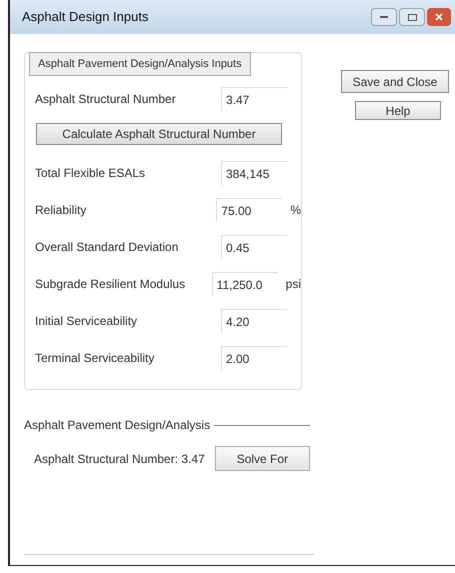  Describe the element at coordinates (118, 425) in the screenshot. I see `group-title: Asphalt Pavement Design/Analysis` at that location.